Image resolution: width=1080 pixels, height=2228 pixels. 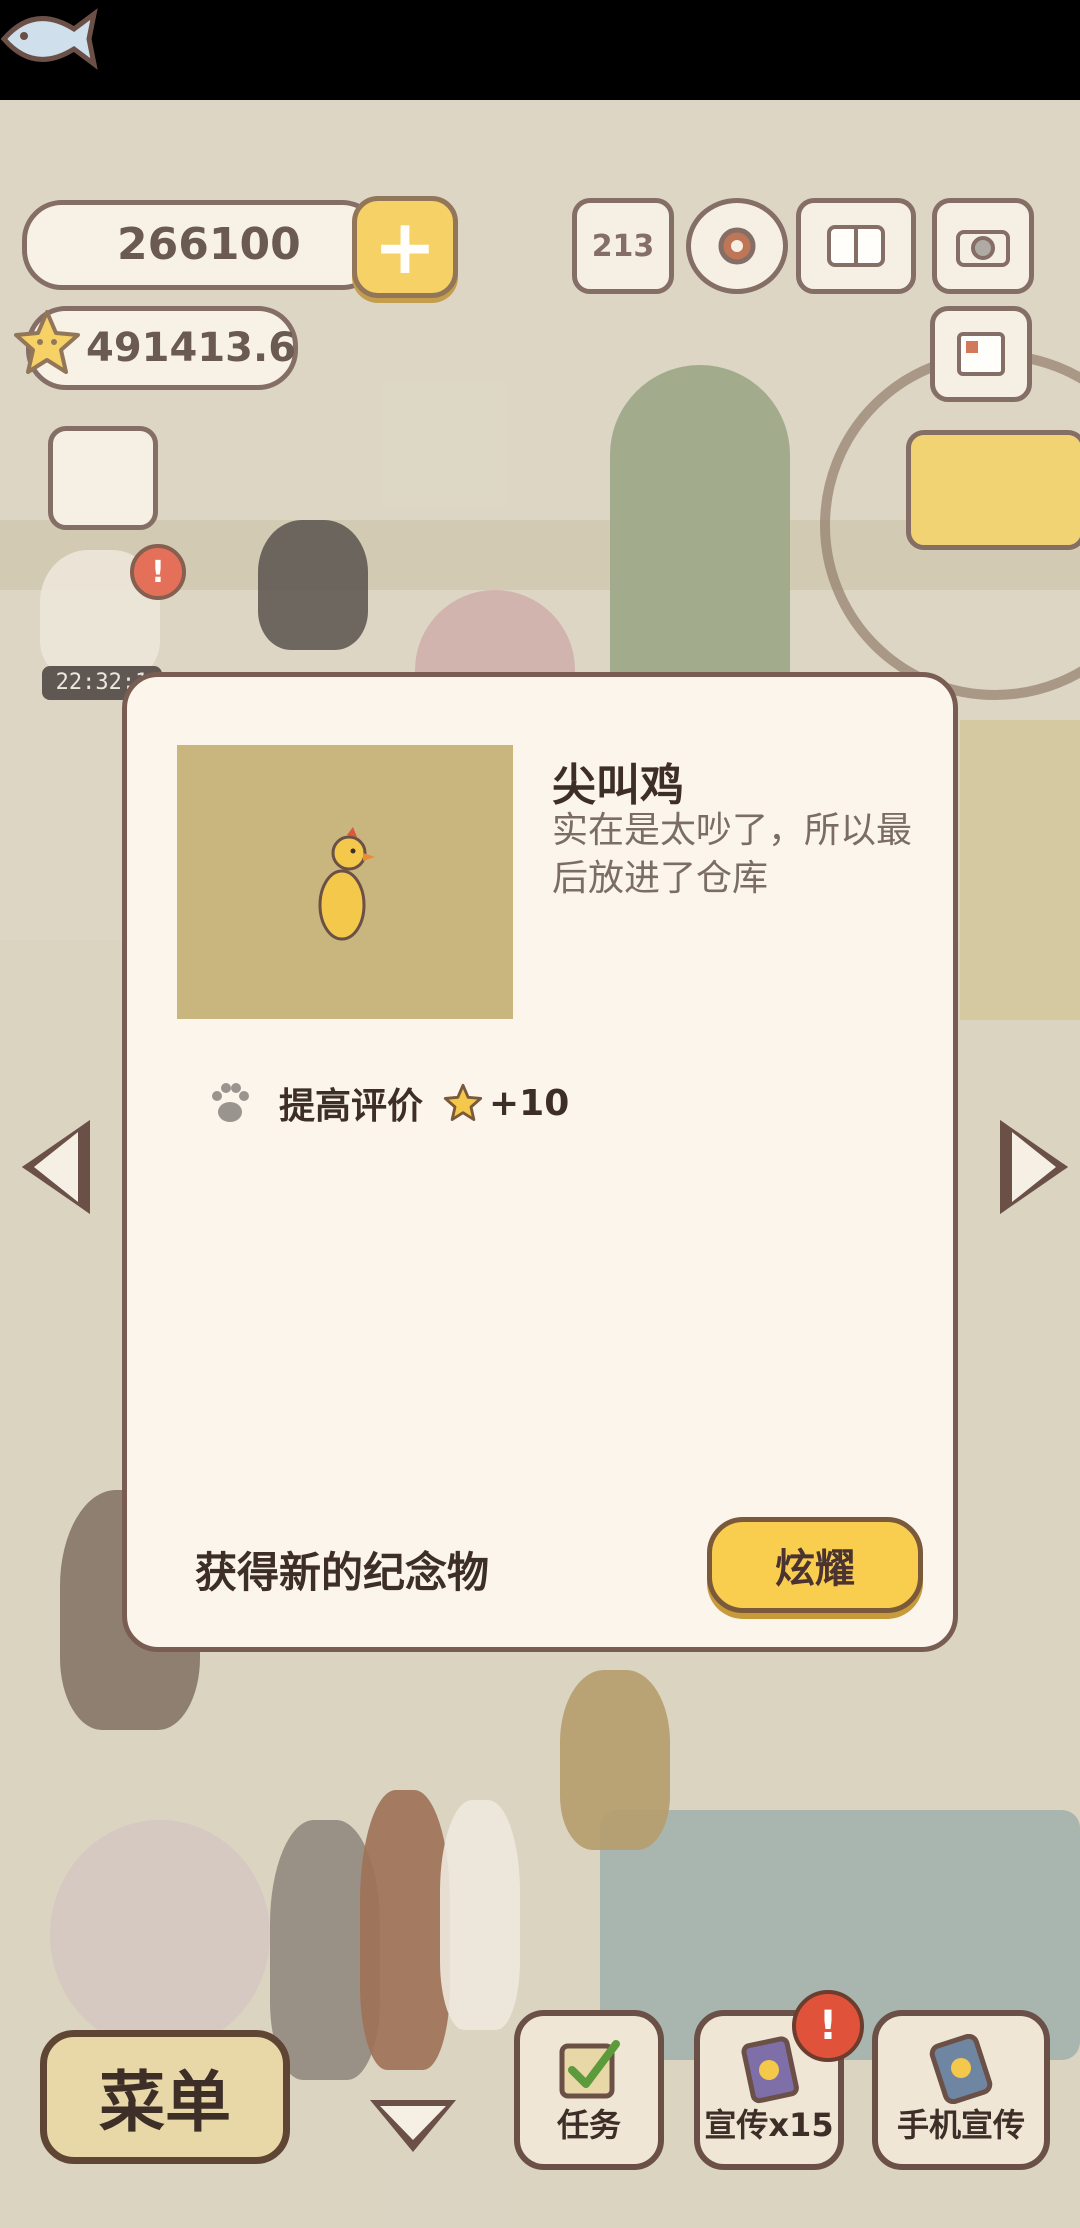 I want to click on status-bar, so click(x=540, y=50).